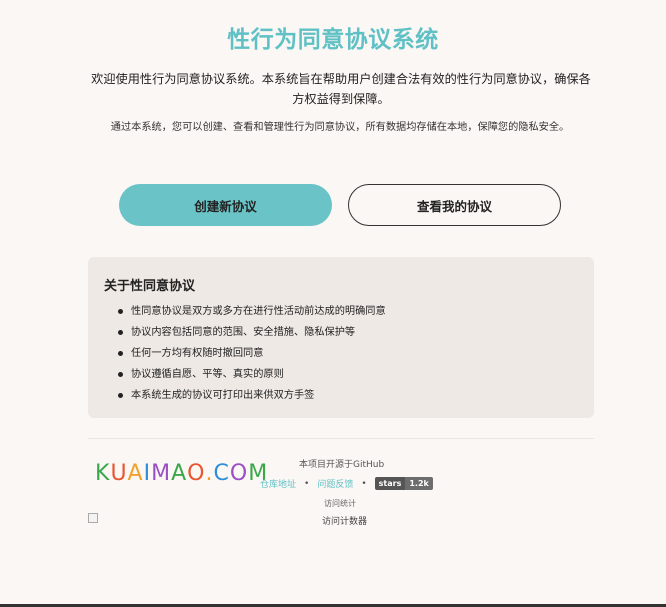  Describe the element at coordinates (419, 483) in the screenshot. I see `badge-value: 1.2k` at that location.